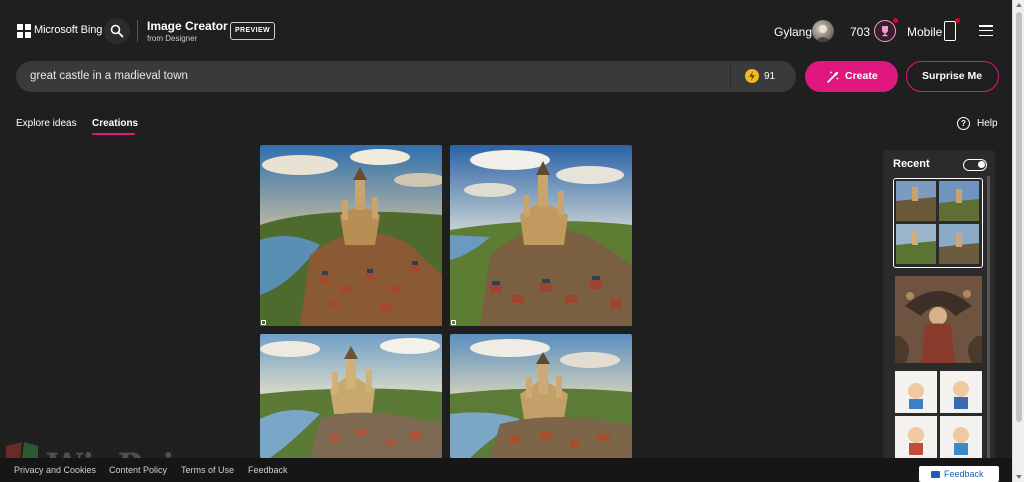 The width and height of the screenshot is (1024, 482). Describe the element at coordinates (950, 31) in the screenshot. I see `phone-icon` at that location.